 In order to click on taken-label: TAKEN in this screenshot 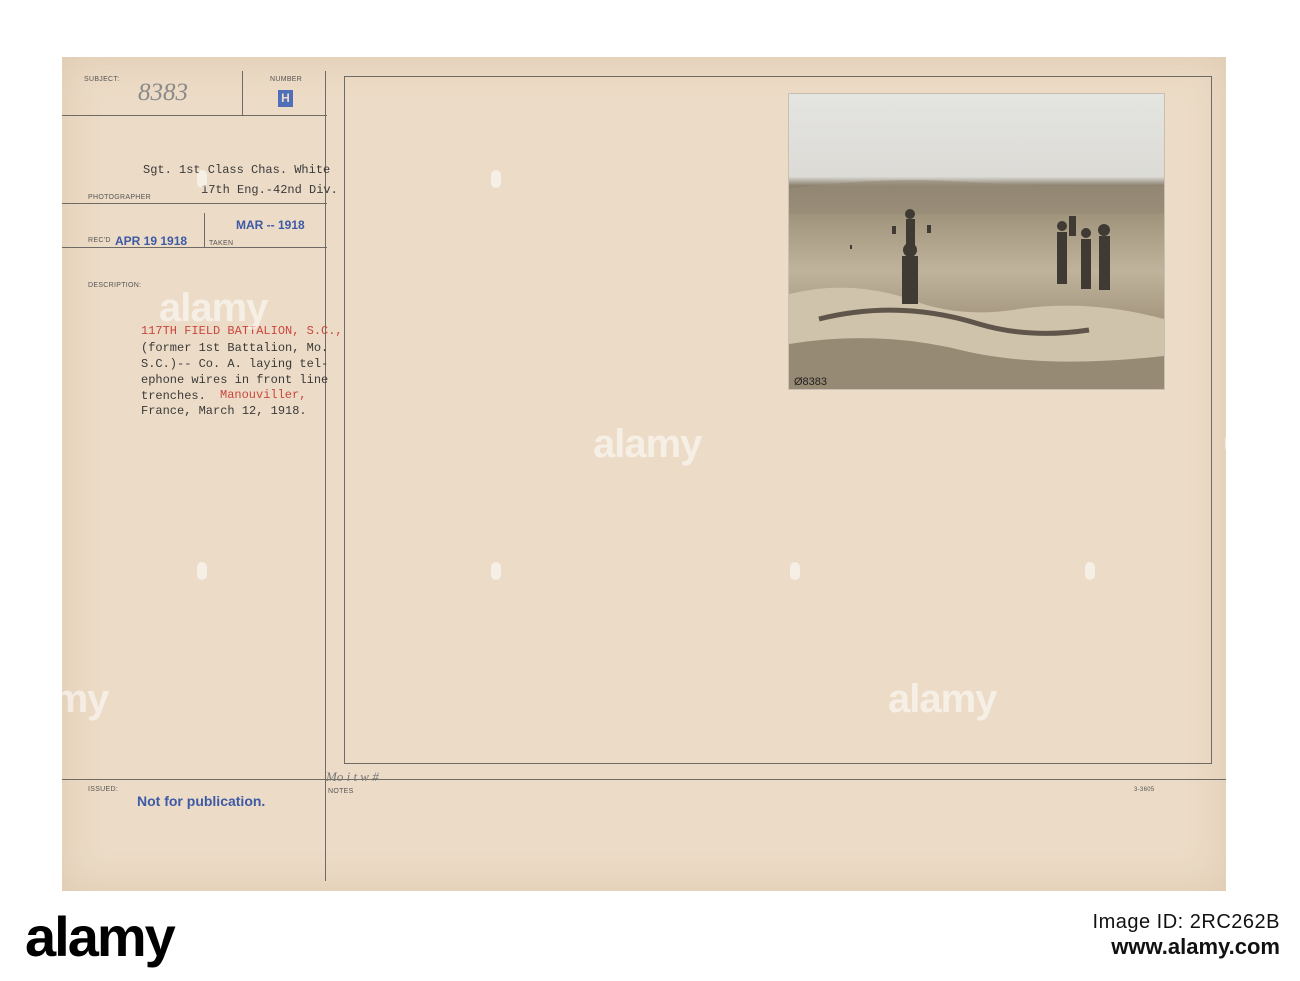, I will do `click(221, 243)`.